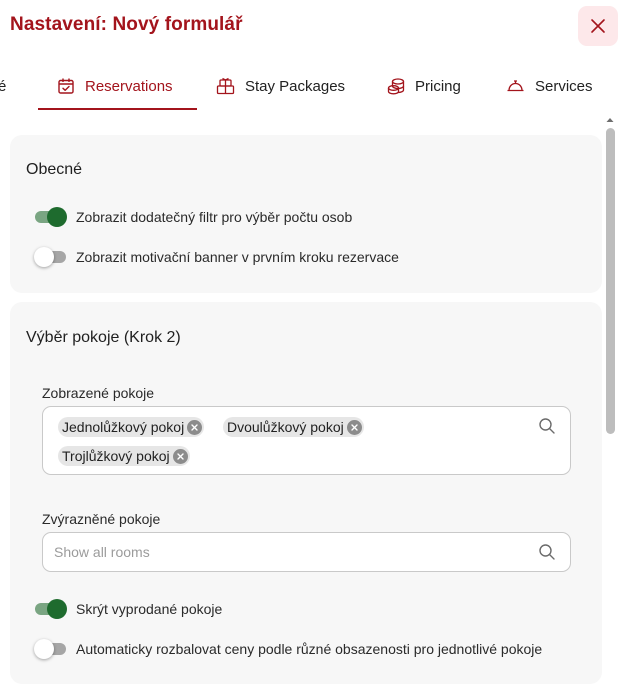 This screenshot has width=633, height=692. What do you see at coordinates (126, 24) in the screenshot?
I see `dialog-title: Nastavení: Nový formulář` at bounding box center [126, 24].